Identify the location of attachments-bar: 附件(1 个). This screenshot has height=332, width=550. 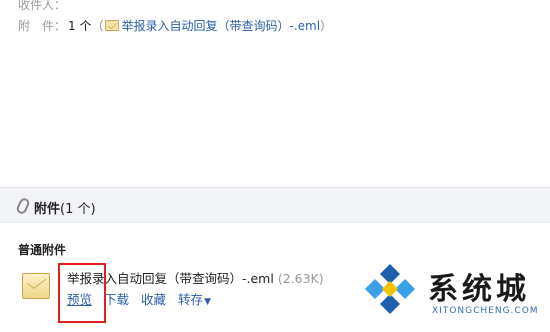
(275, 205).